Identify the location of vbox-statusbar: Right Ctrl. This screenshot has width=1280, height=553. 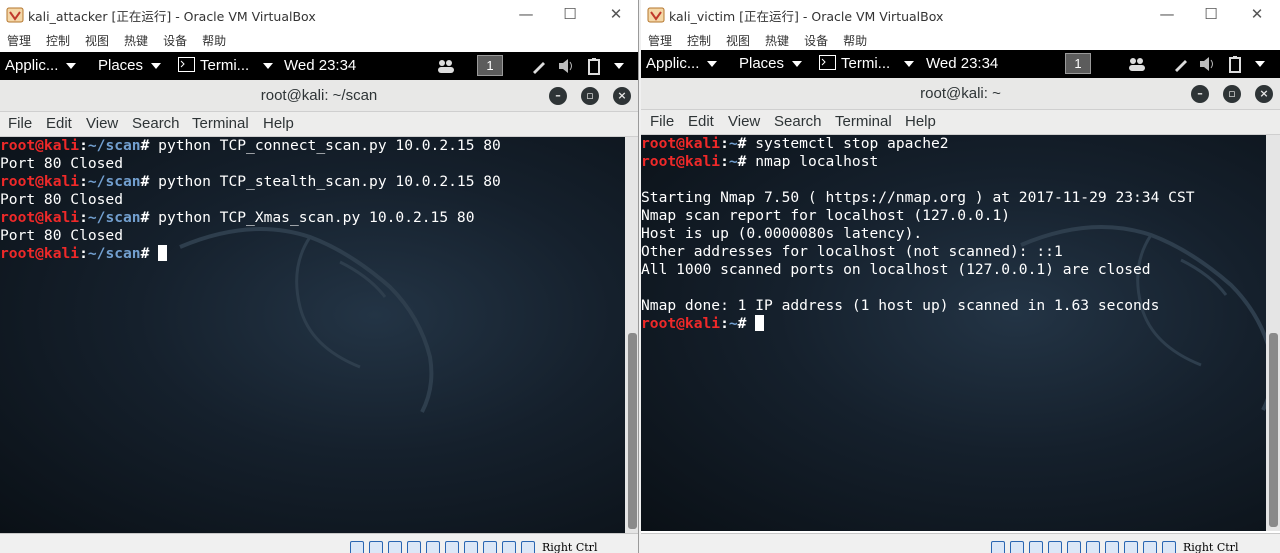
(960, 543).